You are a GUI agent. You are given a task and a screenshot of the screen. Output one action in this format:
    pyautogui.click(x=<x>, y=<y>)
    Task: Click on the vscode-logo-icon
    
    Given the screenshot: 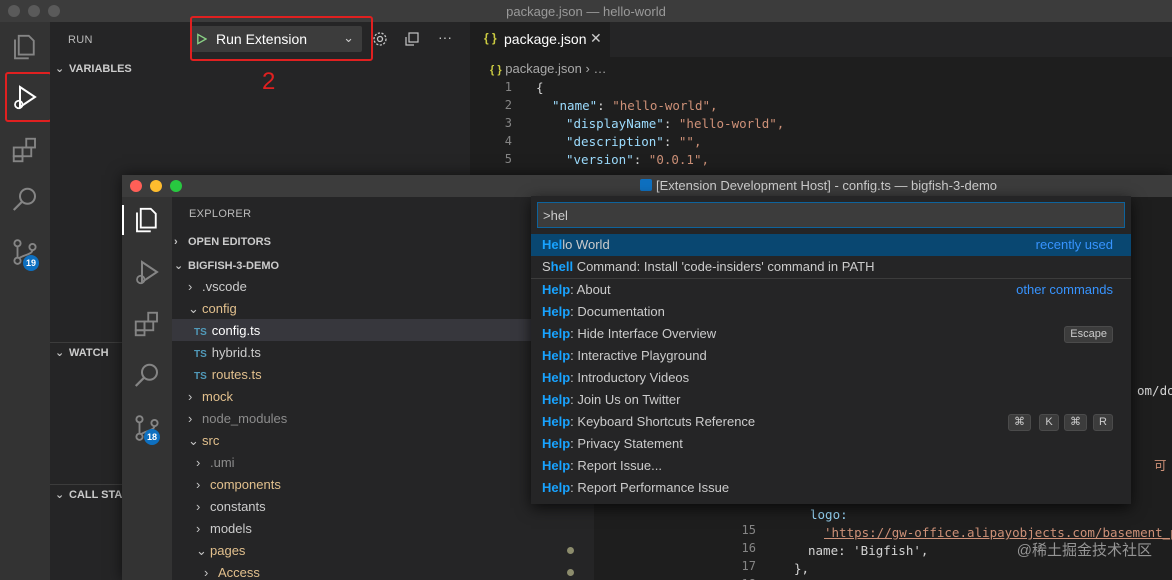 What is the action you would take?
    pyautogui.click(x=646, y=185)
    